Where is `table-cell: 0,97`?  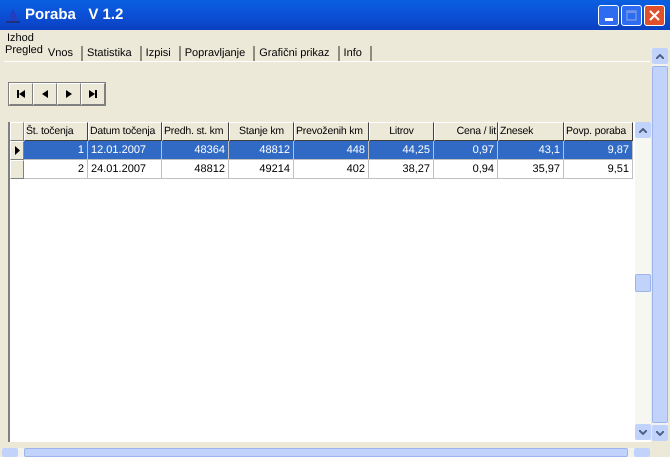 table-cell: 0,97 is located at coordinates (466, 150).